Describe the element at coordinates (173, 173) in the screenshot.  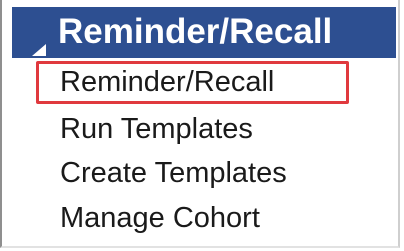
I see `menu-item-create-templates: Create Templates` at that location.